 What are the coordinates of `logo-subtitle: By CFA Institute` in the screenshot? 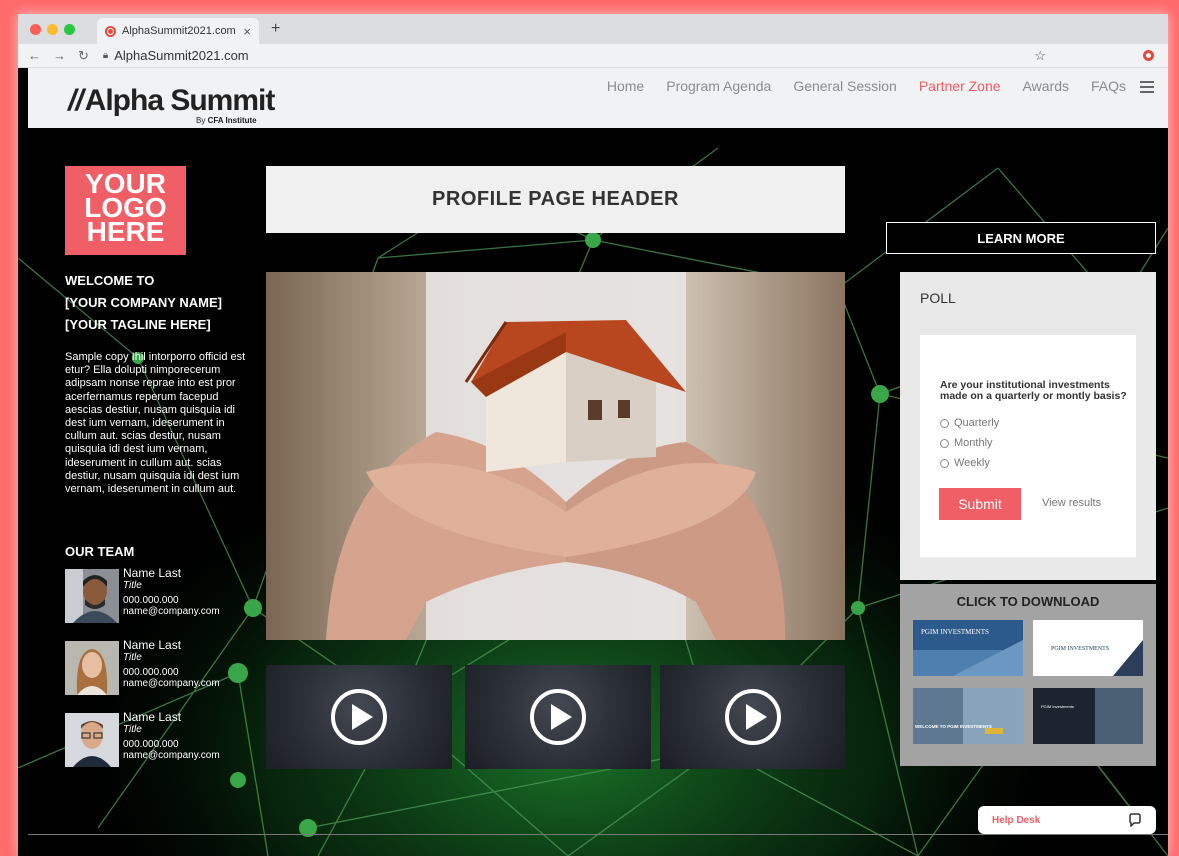 It's located at (226, 120).